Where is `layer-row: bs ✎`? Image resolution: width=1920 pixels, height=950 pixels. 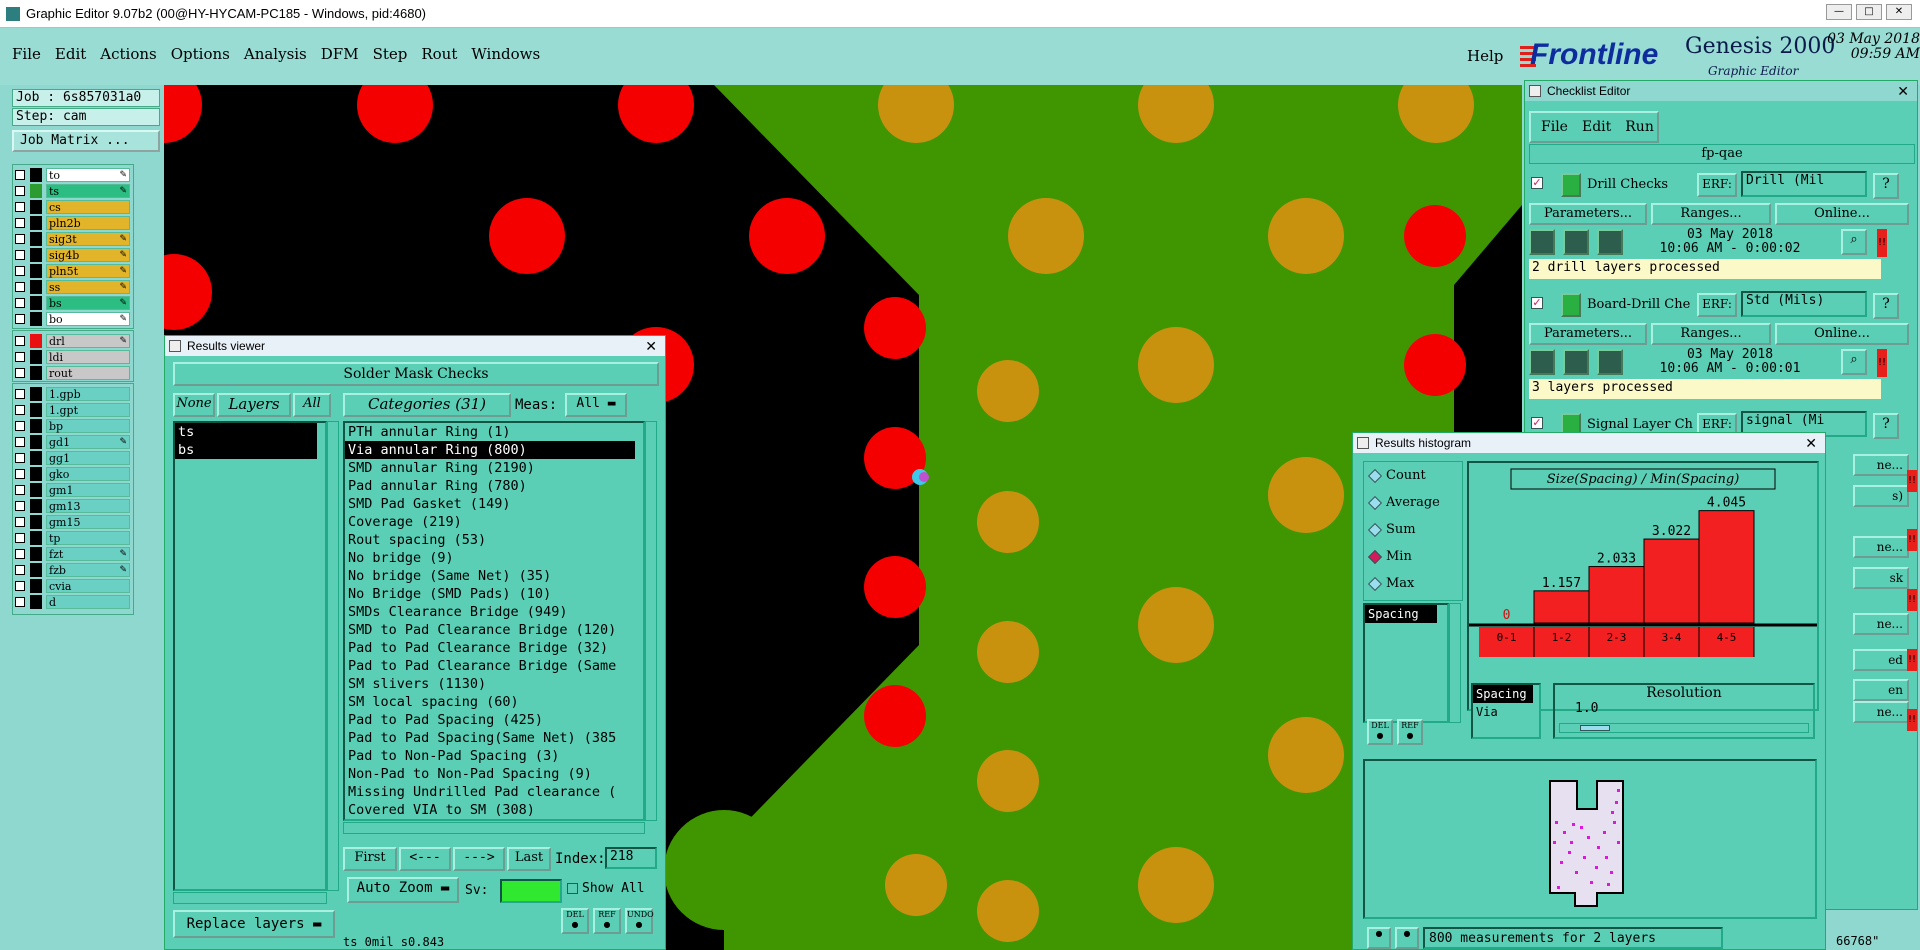
layer-row: bs ✎ is located at coordinates (73, 303).